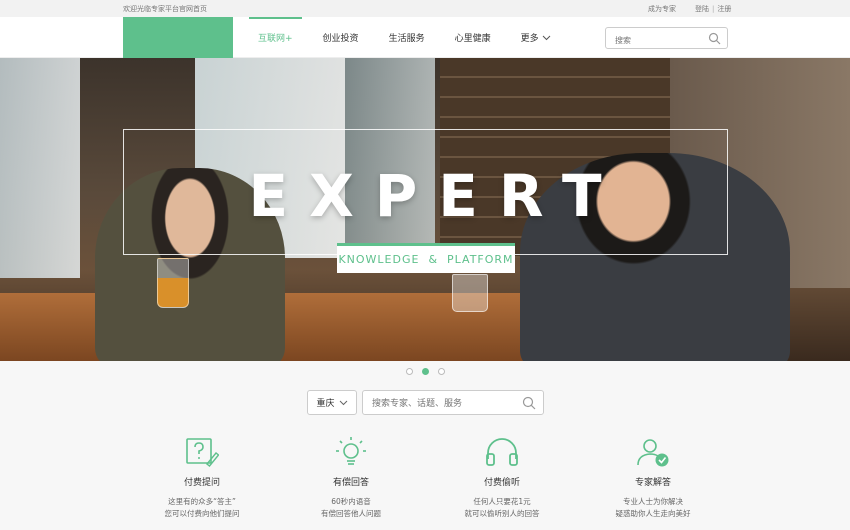  Describe the element at coordinates (502, 501) in the screenshot. I see `feature-desc-line: 任何人只要花1元` at that location.